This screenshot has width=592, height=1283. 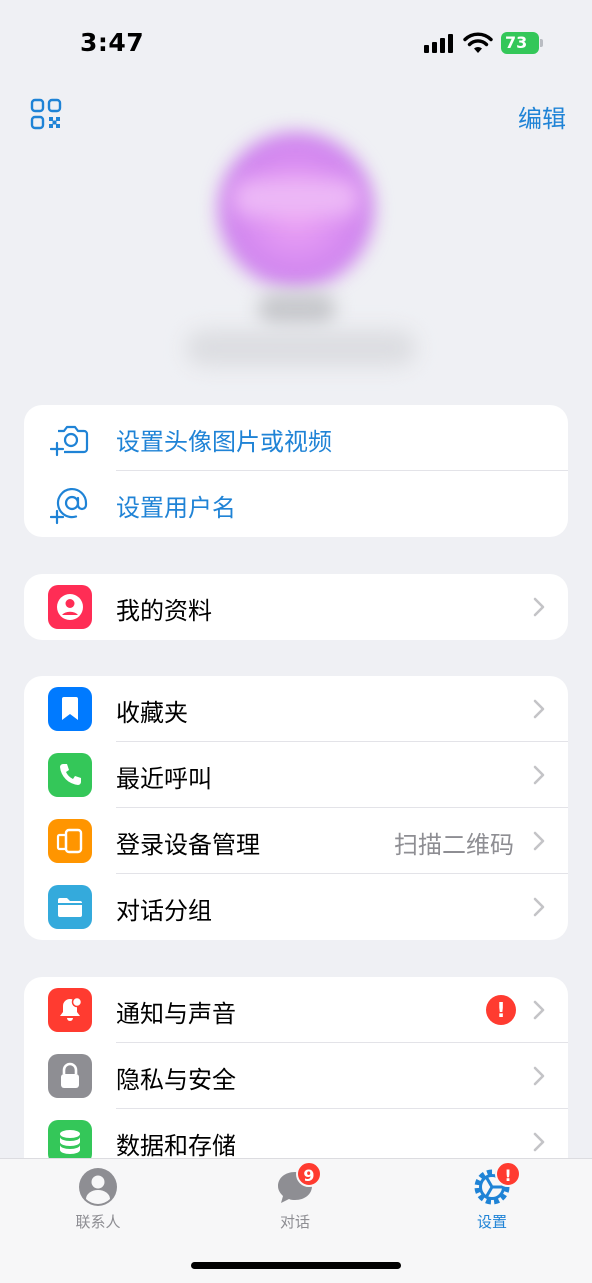 What do you see at coordinates (296, 1010) in the screenshot?
I see `notifications-row: 通知与声音 !` at bounding box center [296, 1010].